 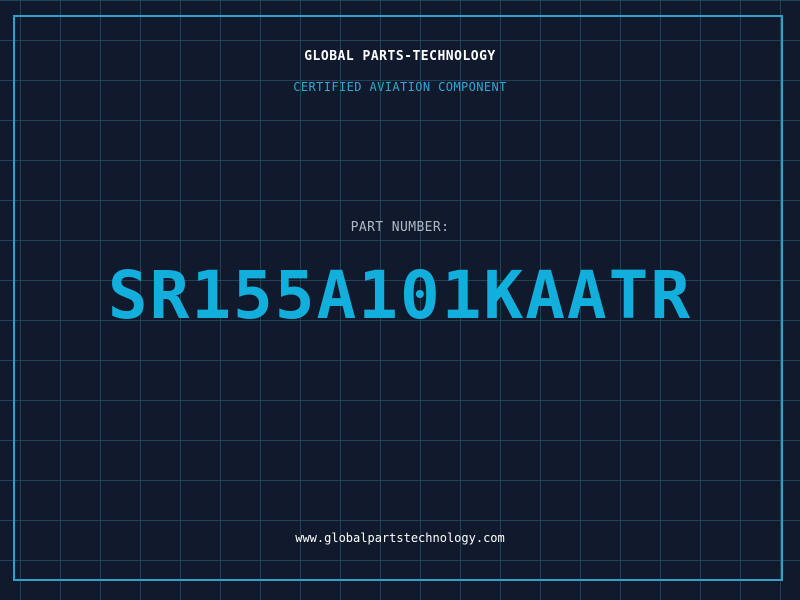 I want to click on company-name: GLOBAL PARTS-TECHNOLOGY, so click(x=400, y=56).